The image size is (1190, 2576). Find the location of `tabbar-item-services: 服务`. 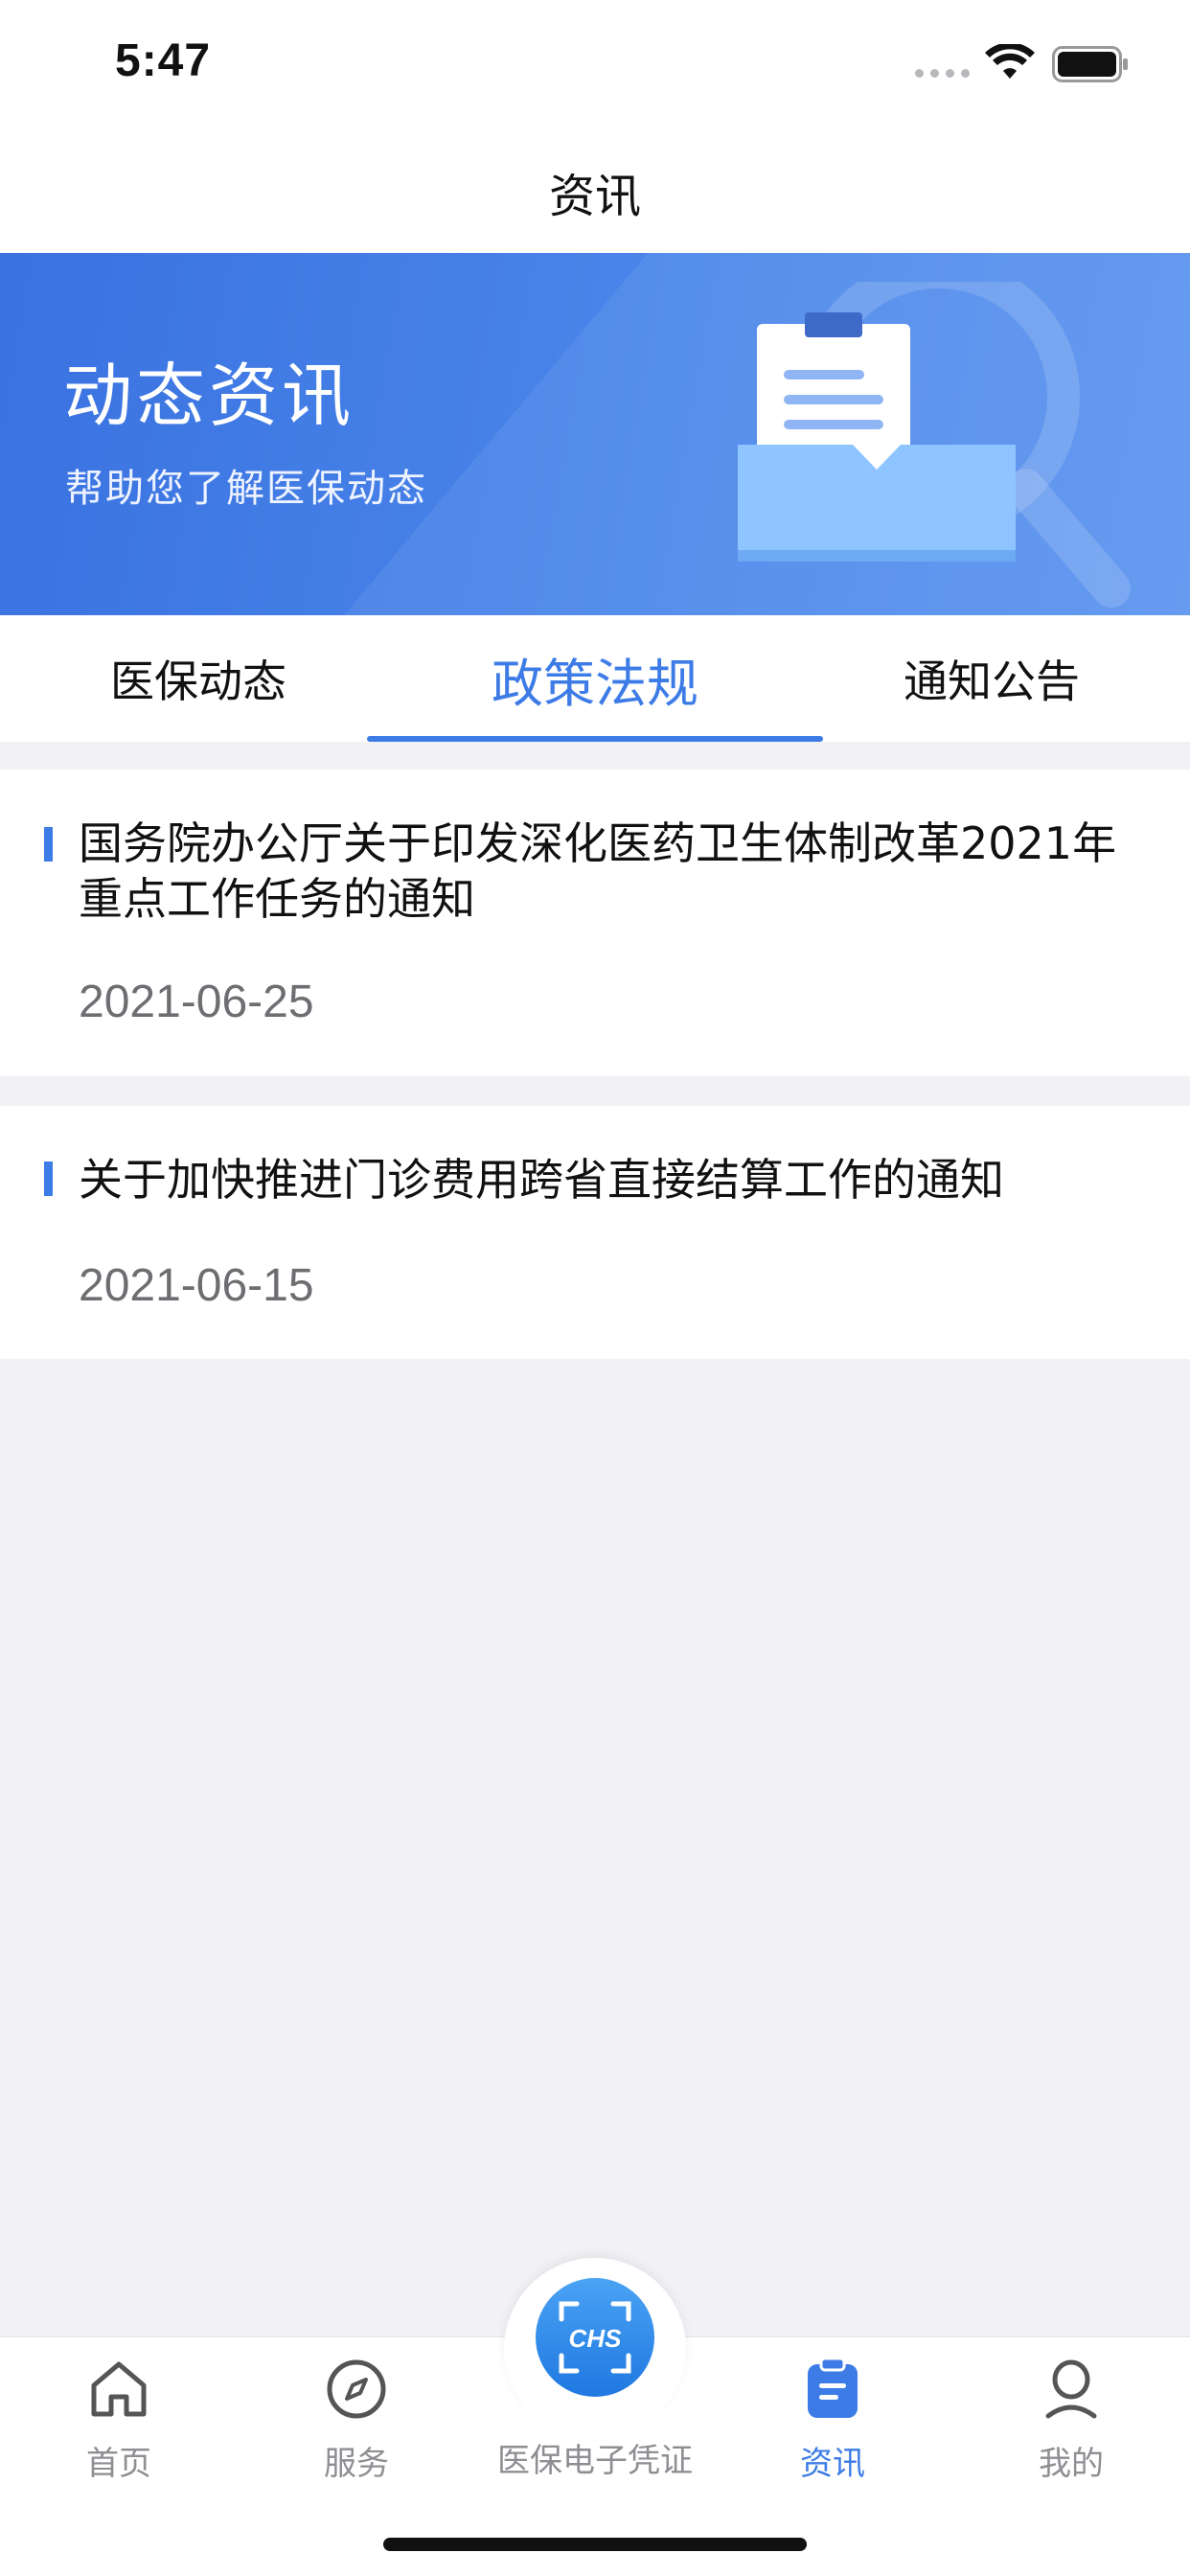

tabbar-item-services: 服务 is located at coordinates (357, 2428).